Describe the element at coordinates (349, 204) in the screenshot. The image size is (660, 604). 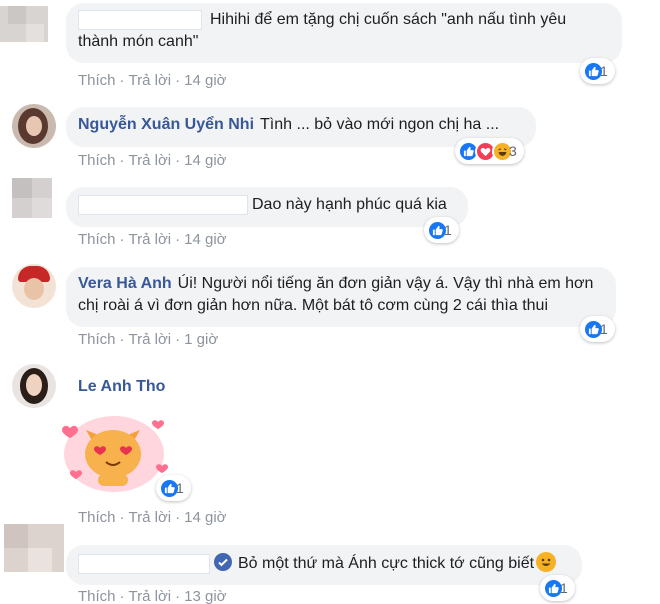
I see `comment-text: Dao này hạnh phúc quá kia` at that location.